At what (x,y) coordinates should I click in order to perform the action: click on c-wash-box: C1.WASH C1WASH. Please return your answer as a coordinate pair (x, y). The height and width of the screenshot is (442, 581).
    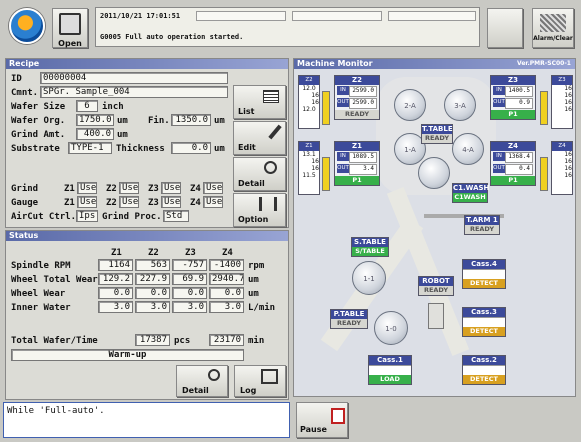
    Looking at the image, I should click on (470, 193).